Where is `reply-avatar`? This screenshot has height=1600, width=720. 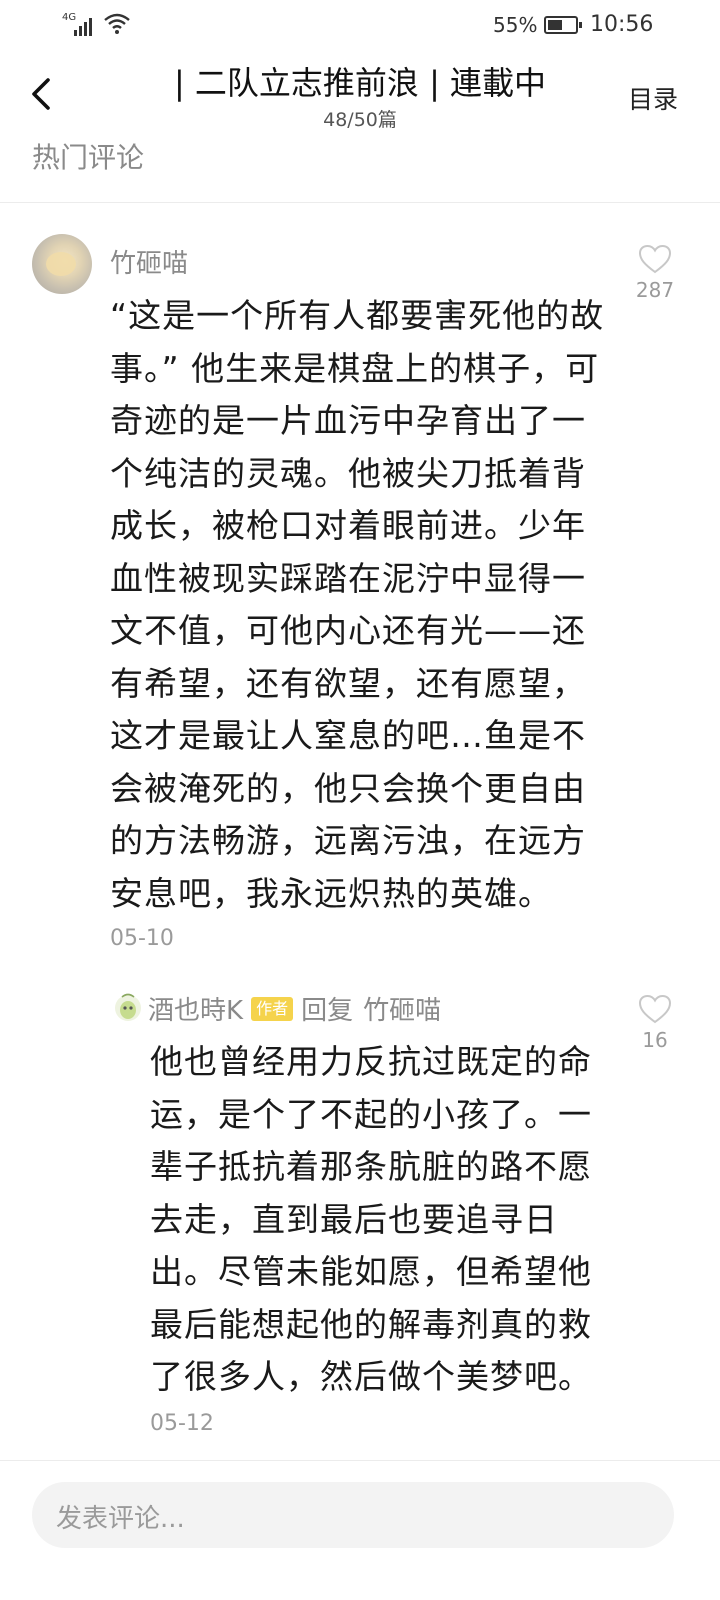 reply-avatar is located at coordinates (128, 1007).